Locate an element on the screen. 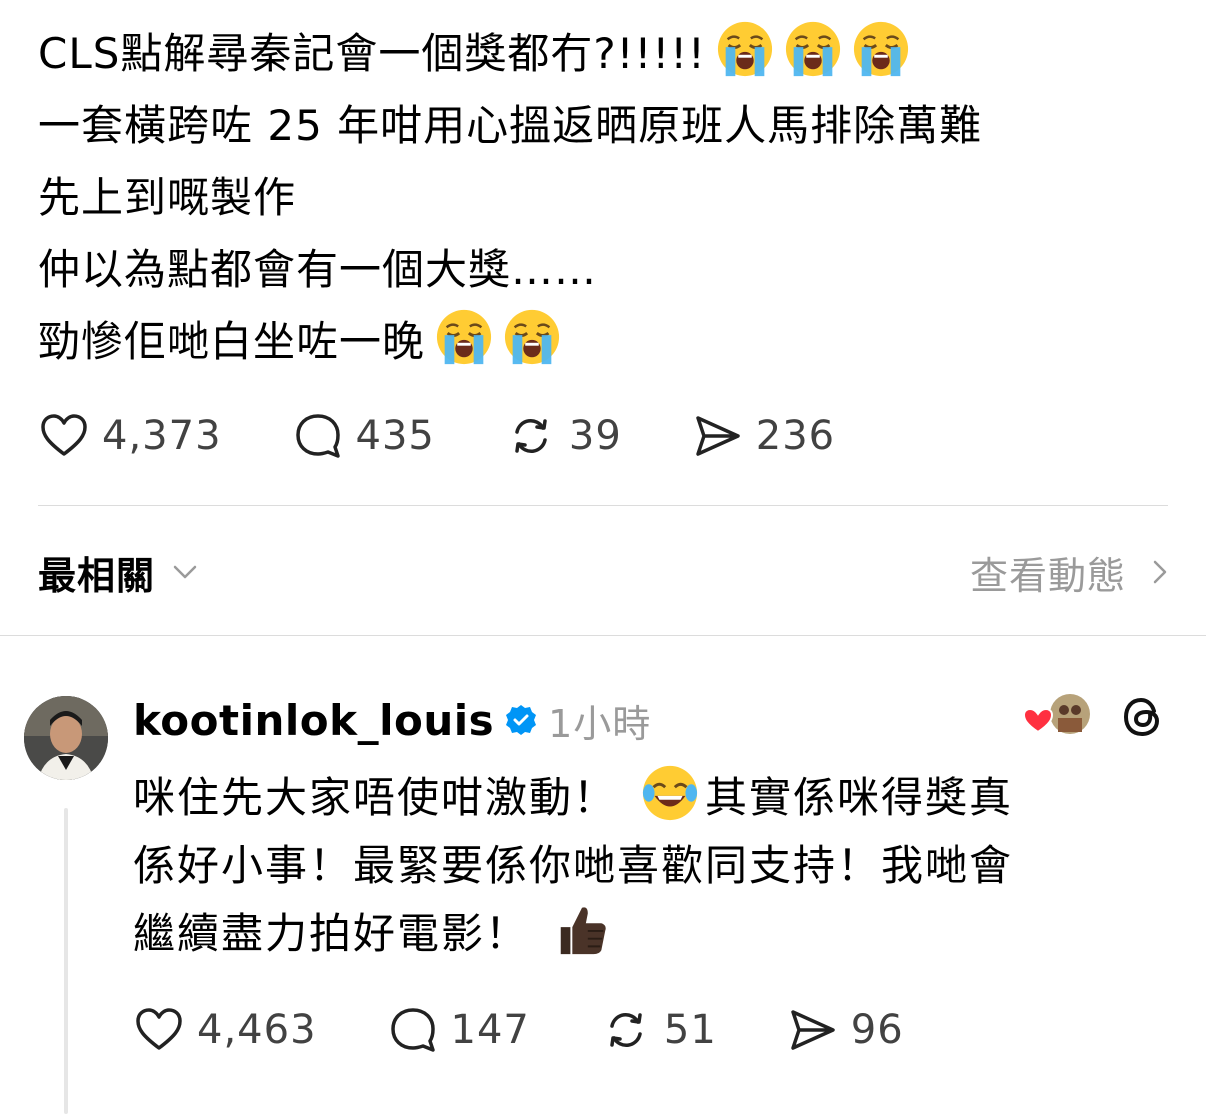 The image size is (1206, 1114). share-button: 236 is located at coordinates (763, 436).